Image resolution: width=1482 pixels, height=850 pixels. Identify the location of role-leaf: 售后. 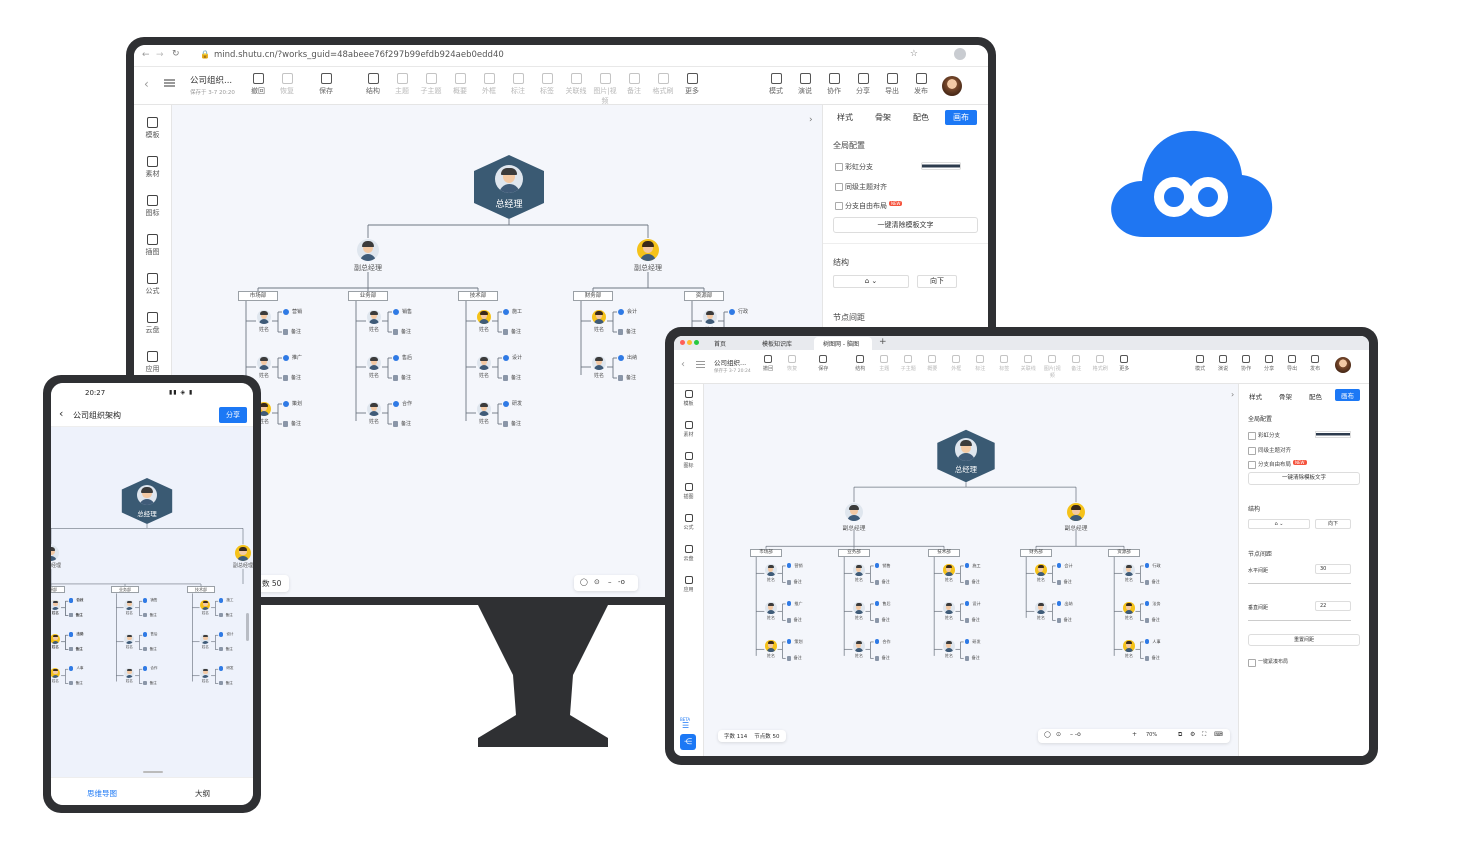
(150, 634).